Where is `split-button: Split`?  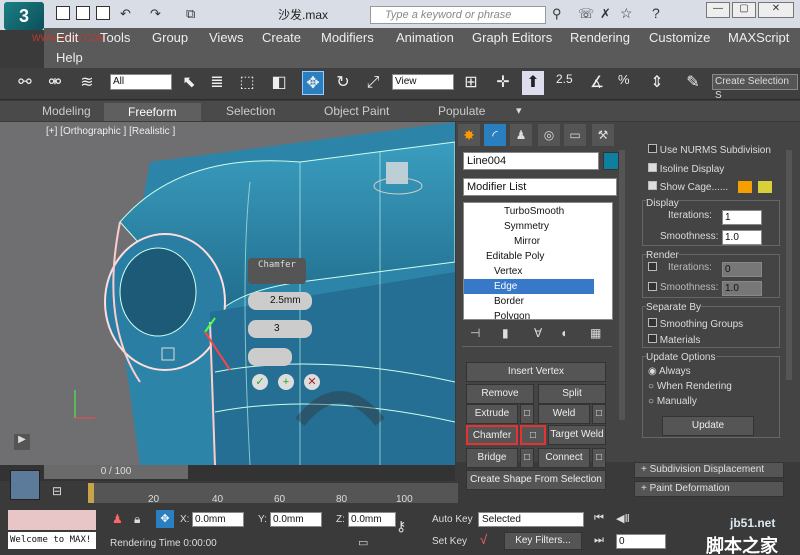
split-button: Split is located at coordinates (572, 394).